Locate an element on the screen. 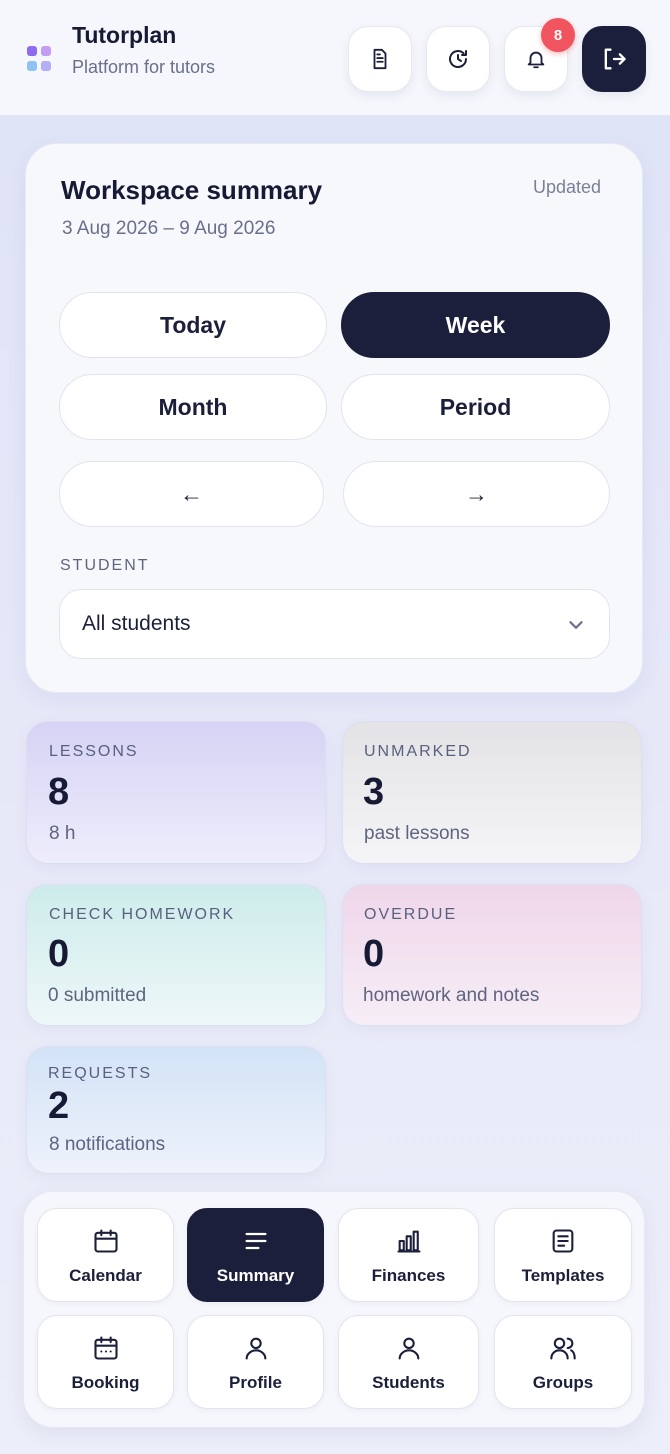 The height and width of the screenshot is (1454, 670). app-header: Tutorplan Platform for tutors 8 is located at coordinates (335, 58).